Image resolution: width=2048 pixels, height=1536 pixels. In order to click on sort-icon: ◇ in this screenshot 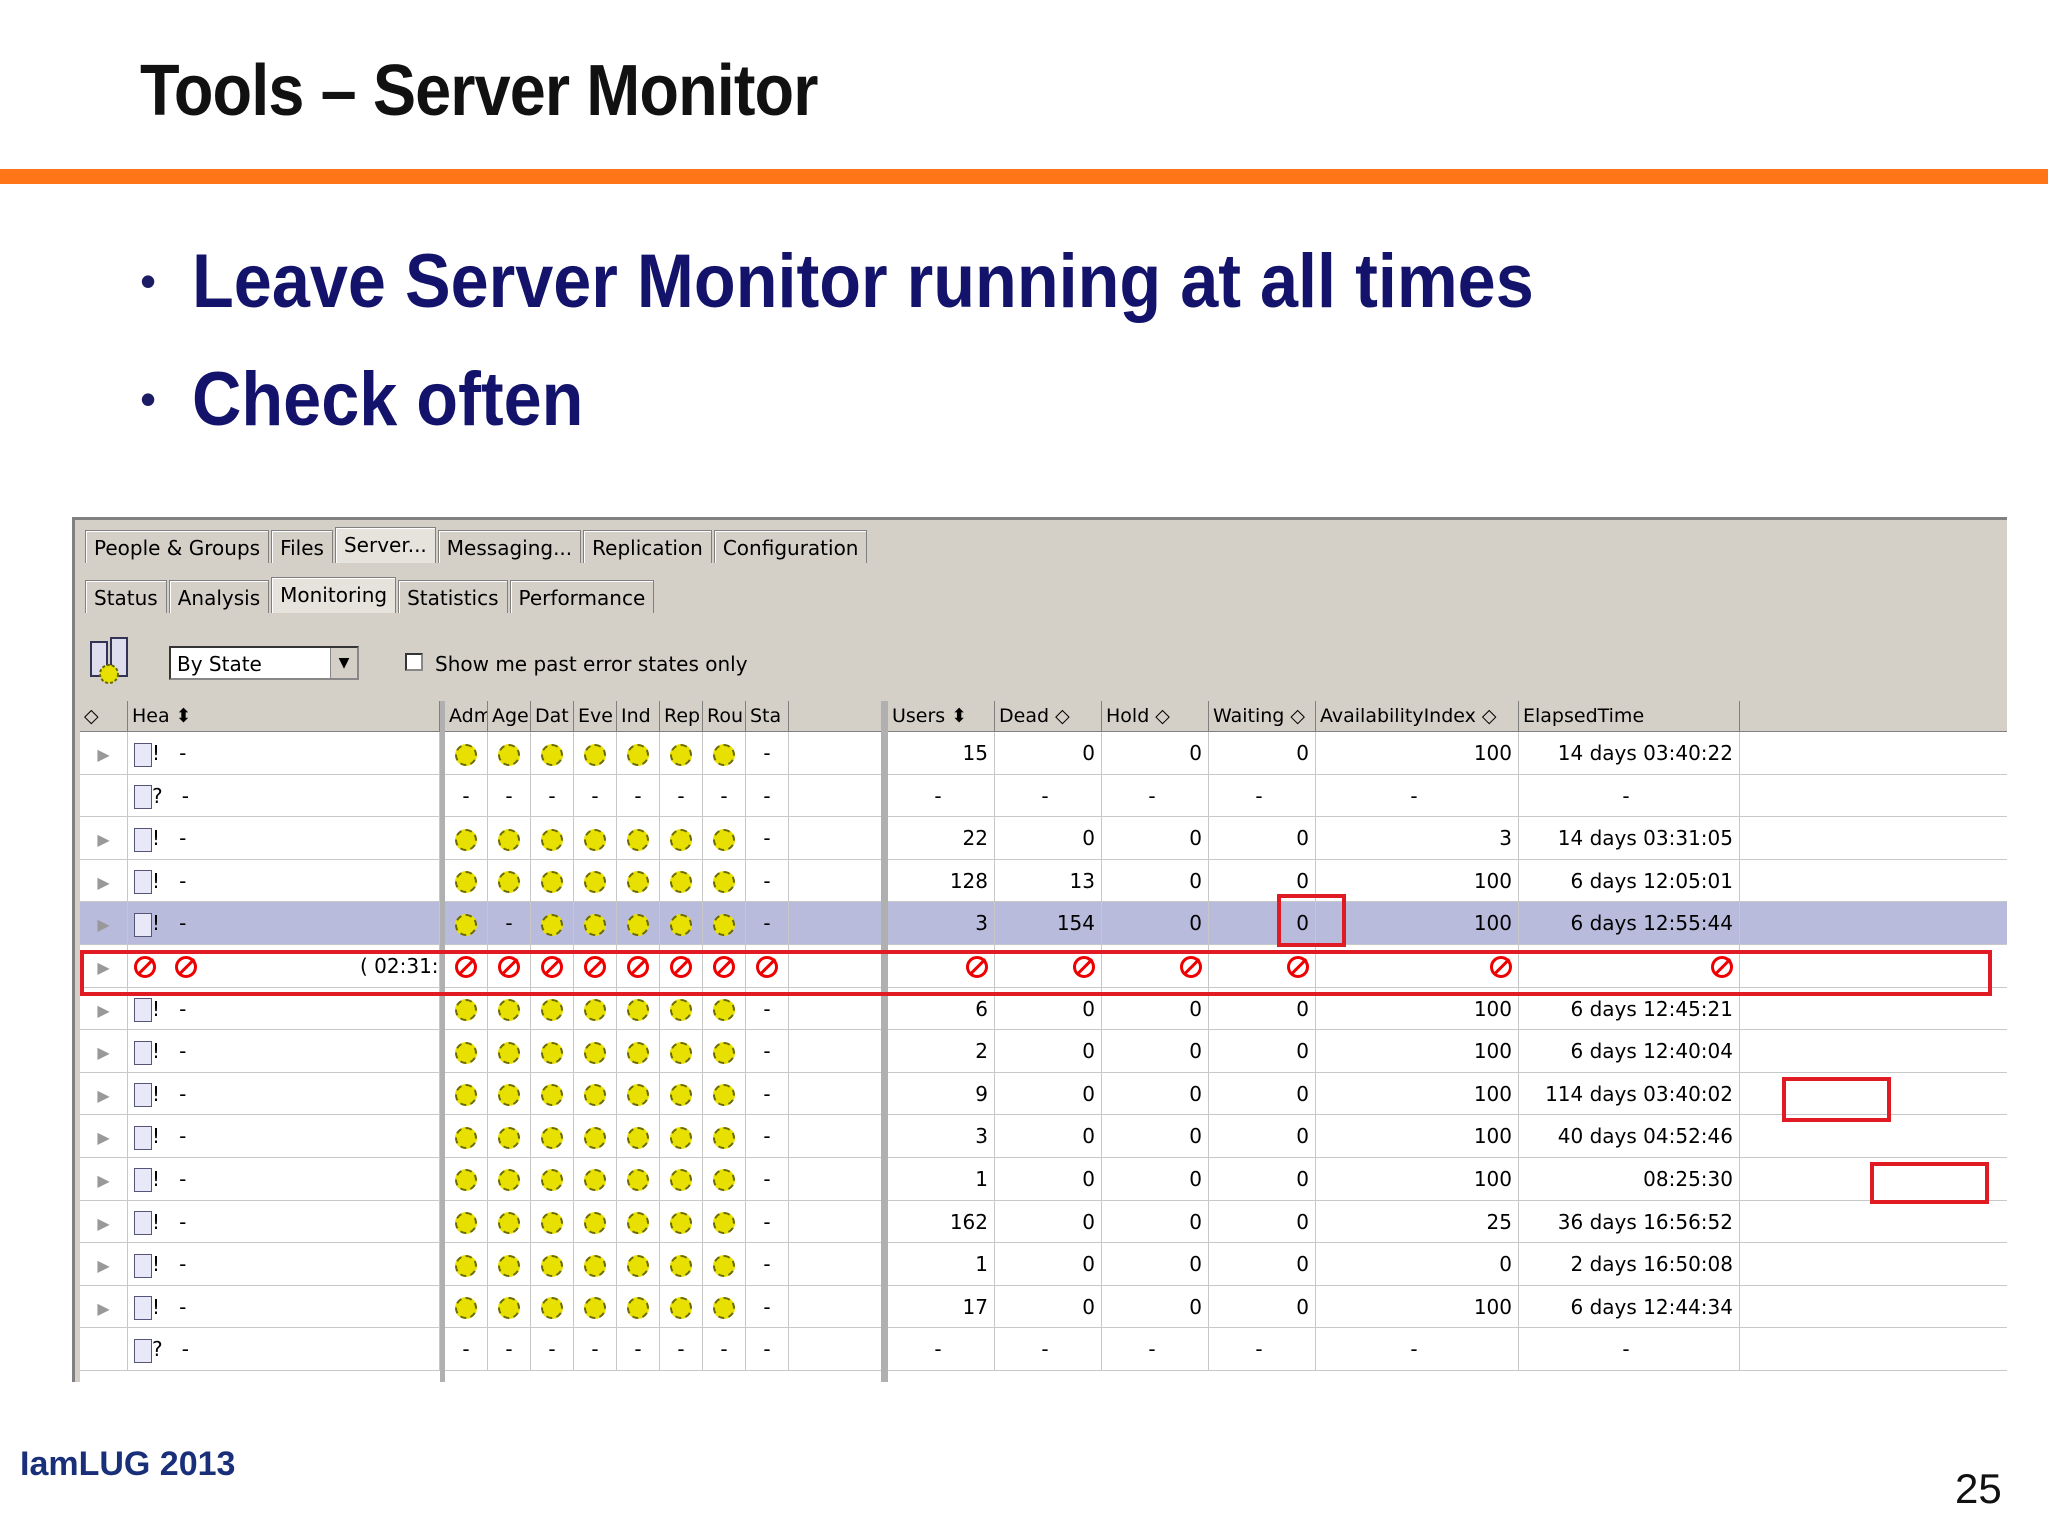, I will do `click(104, 716)`.